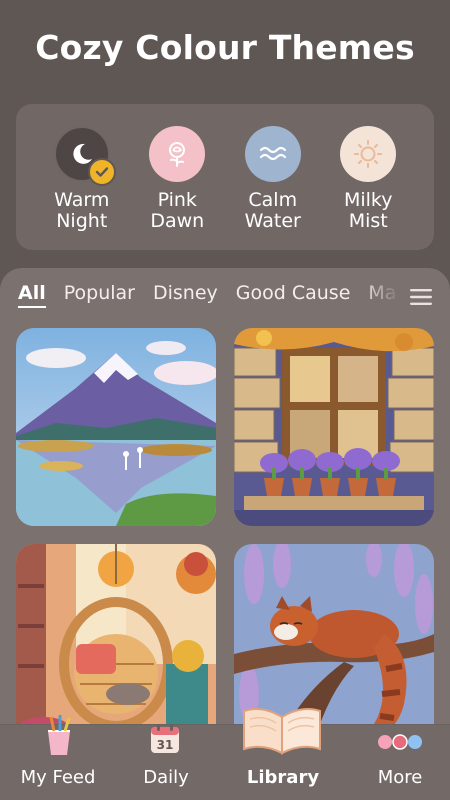 Image resolution: width=450 pixels, height=800 pixels. I want to click on nav-label: Daily, so click(166, 777).